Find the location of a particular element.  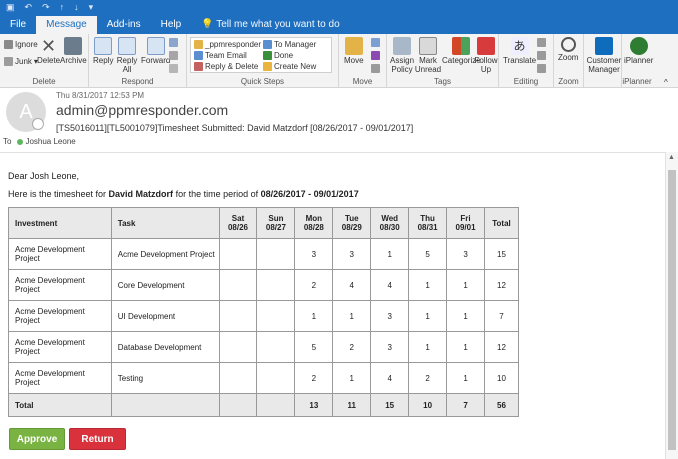

down-arrow-icon: ↓ is located at coordinates (76, 7).